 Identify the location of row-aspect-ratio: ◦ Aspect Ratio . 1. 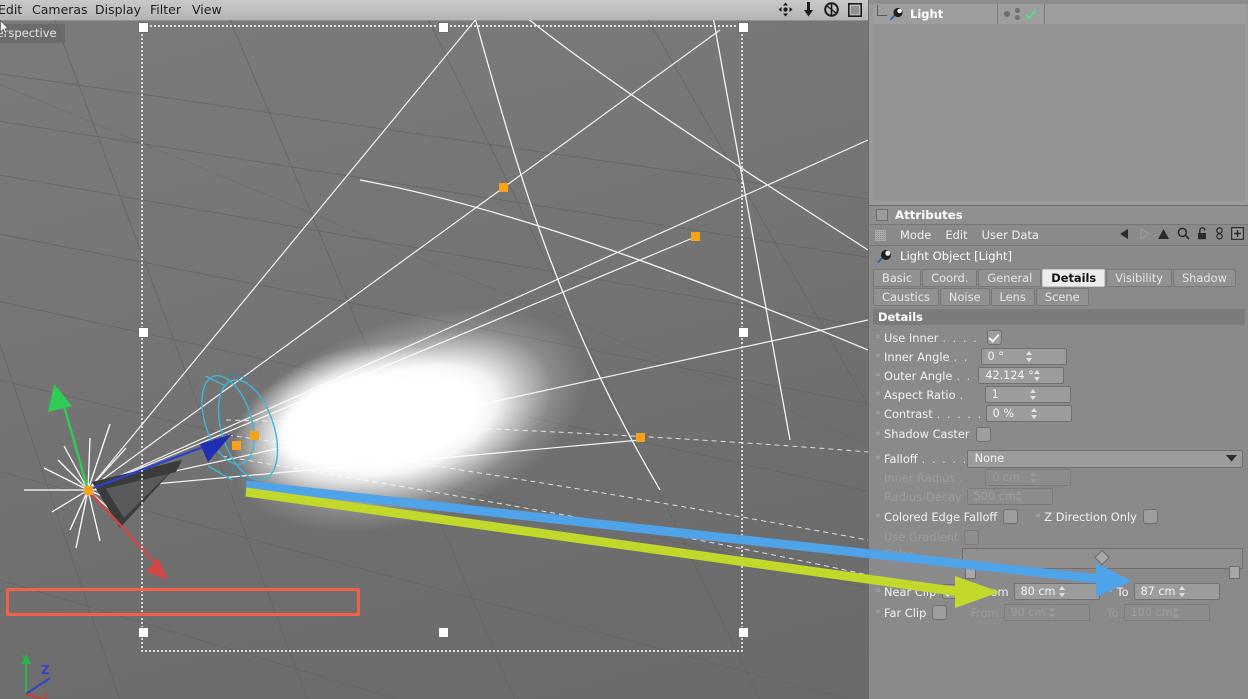
(1059, 394).